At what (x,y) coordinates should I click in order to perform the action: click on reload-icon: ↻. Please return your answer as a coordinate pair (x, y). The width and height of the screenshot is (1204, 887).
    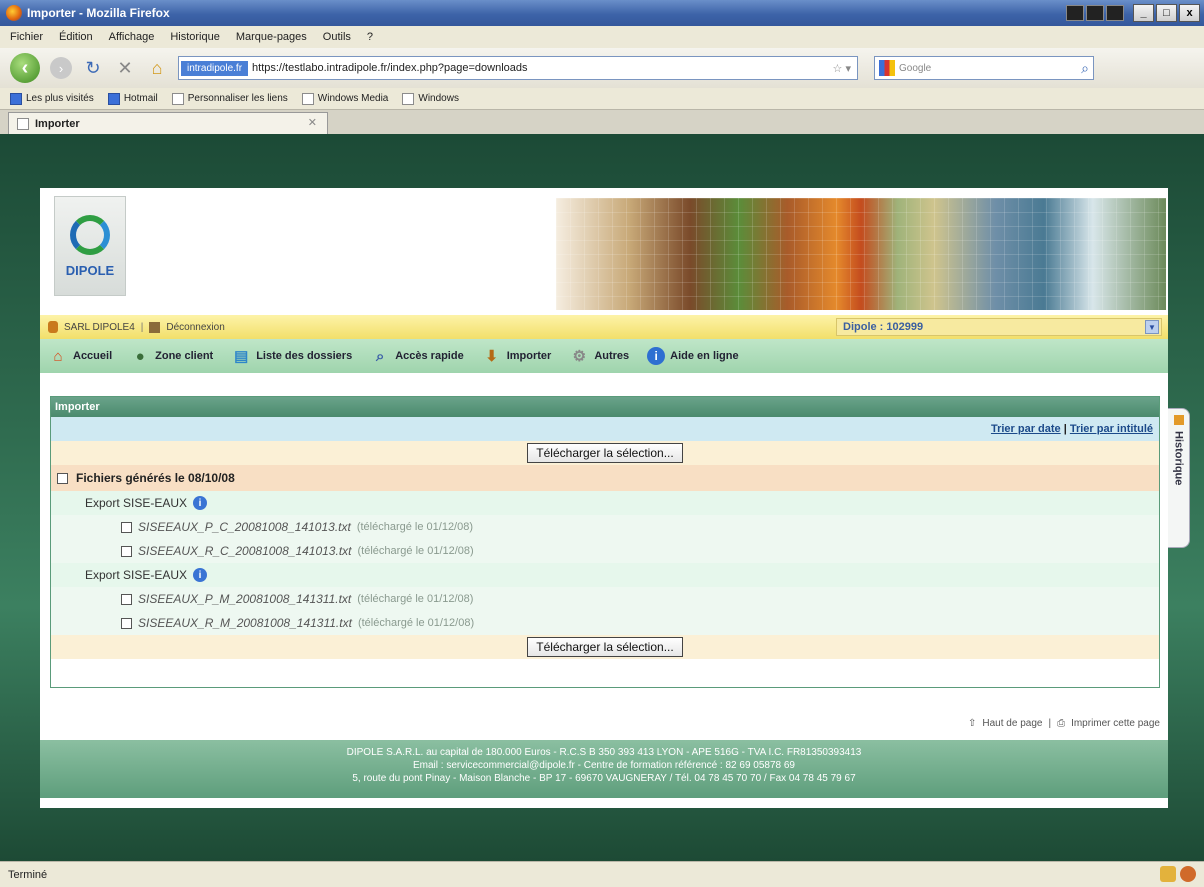
    Looking at the image, I should click on (93, 68).